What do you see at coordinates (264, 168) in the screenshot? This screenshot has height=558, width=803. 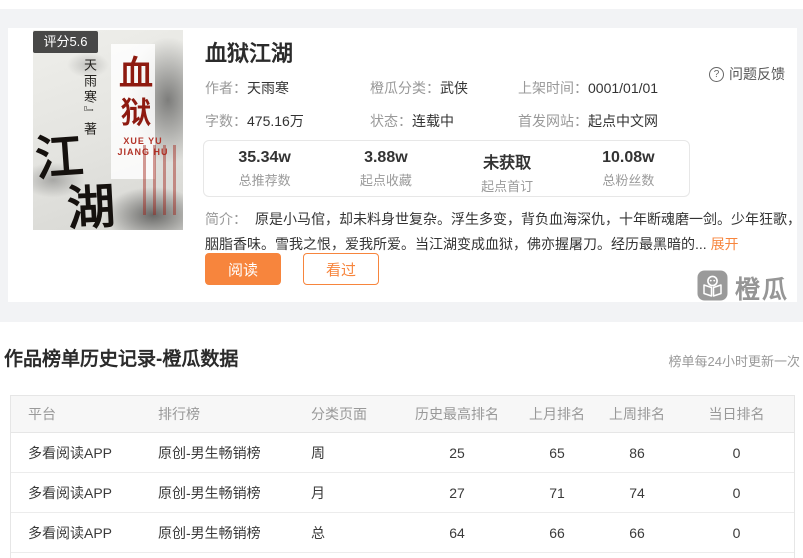 I see `stat-total-recommend: 35.34w 总推荐数` at bounding box center [264, 168].